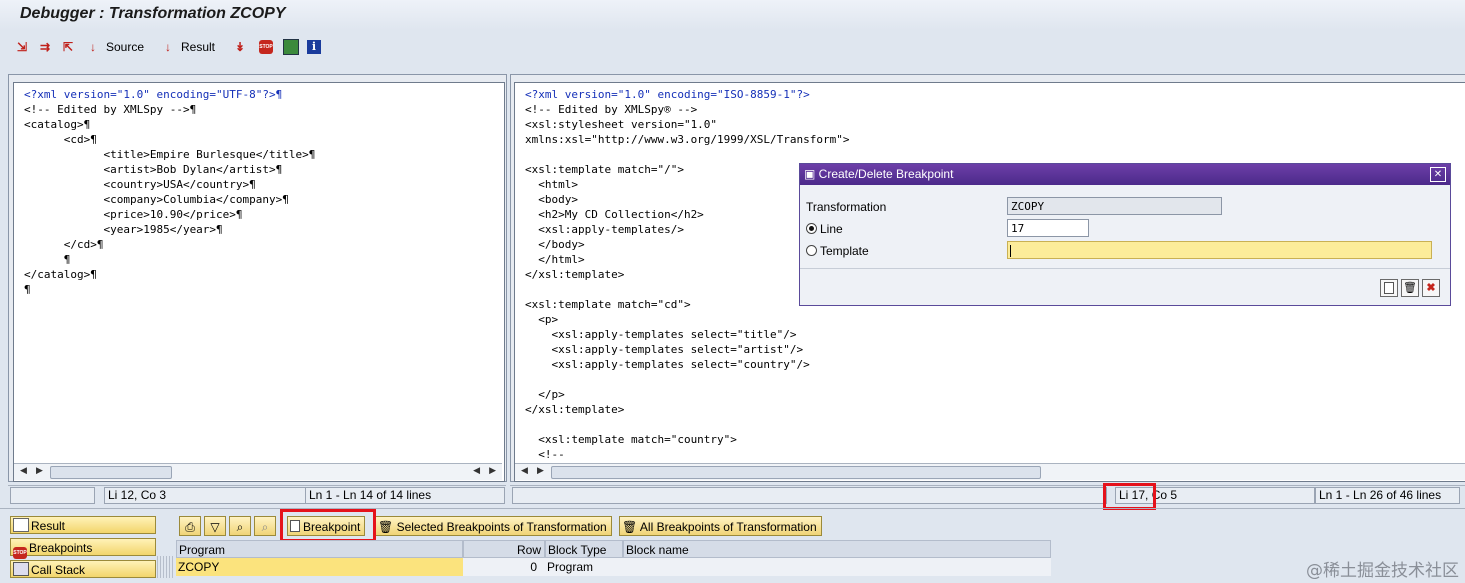  Describe the element at coordinates (732, 47) in the screenshot. I see `toolbar: ⇲ ⇉ ⇱ ↓ Source ↓ Result ↡ STOP i` at that location.